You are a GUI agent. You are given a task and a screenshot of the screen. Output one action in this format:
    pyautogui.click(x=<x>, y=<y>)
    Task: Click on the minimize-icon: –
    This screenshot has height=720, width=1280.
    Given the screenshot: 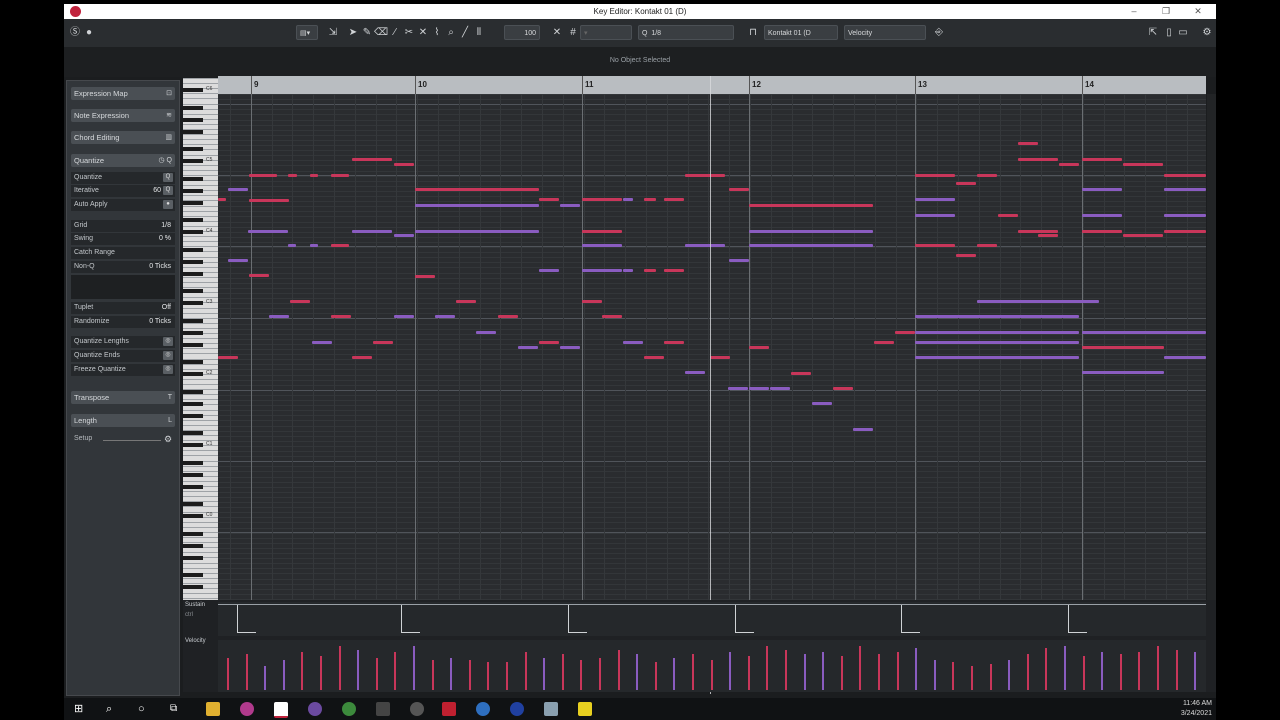 What is the action you would take?
    pyautogui.click(x=1134, y=11)
    